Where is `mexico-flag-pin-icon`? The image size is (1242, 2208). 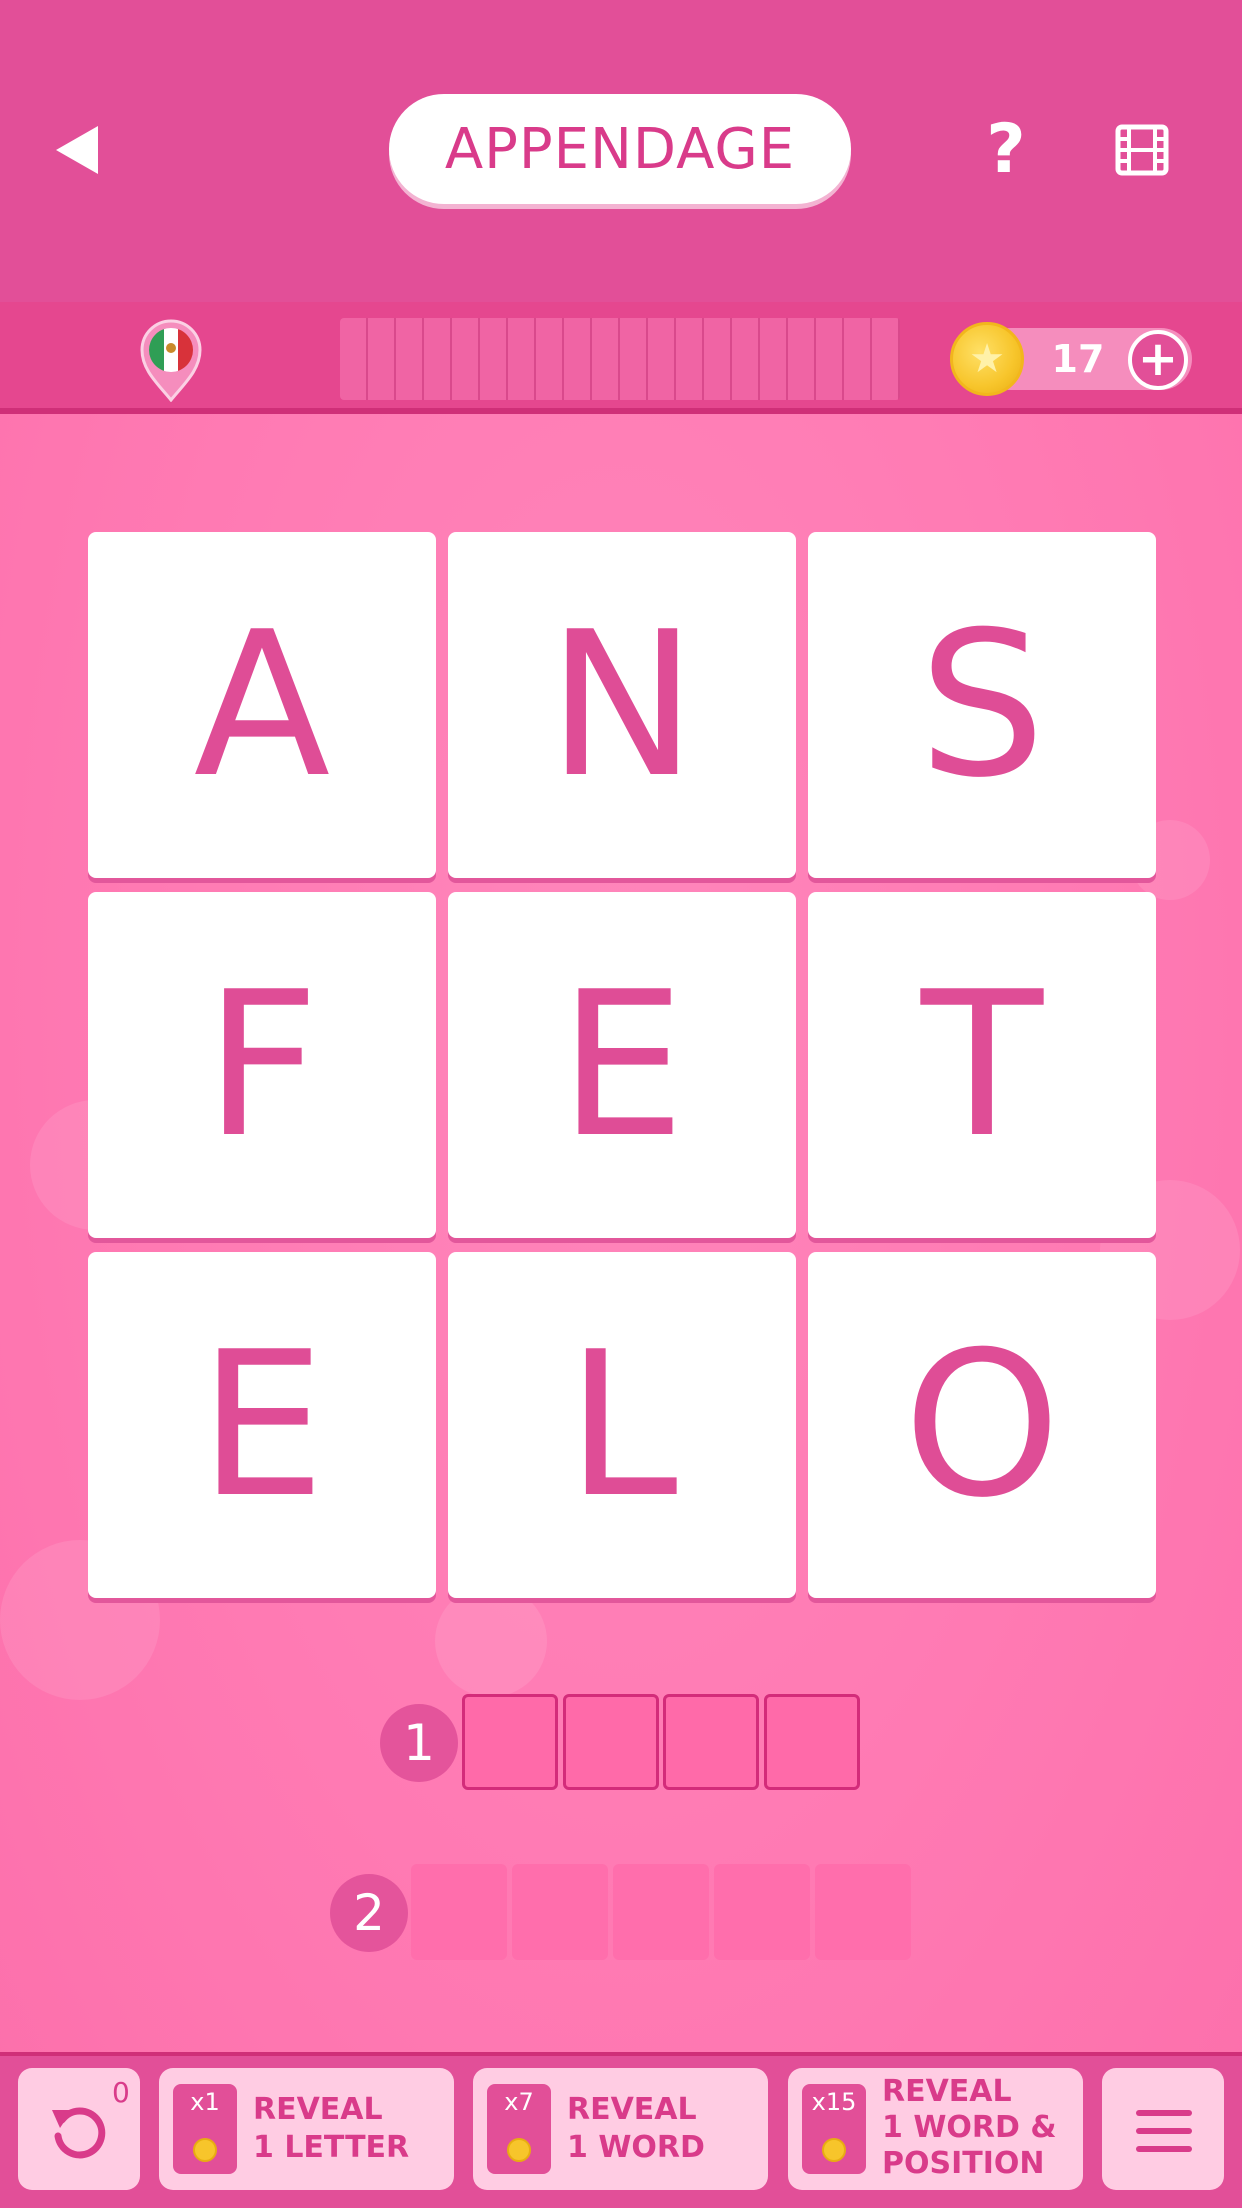
mexico-flag-pin-icon is located at coordinates (171, 361).